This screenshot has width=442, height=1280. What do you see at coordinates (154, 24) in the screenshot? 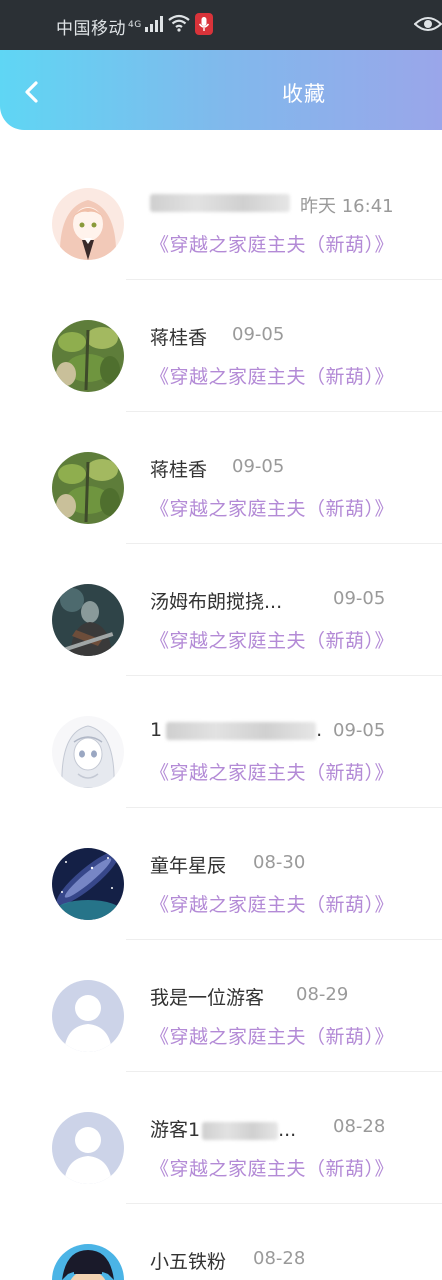
I see `signal-icon` at bounding box center [154, 24].